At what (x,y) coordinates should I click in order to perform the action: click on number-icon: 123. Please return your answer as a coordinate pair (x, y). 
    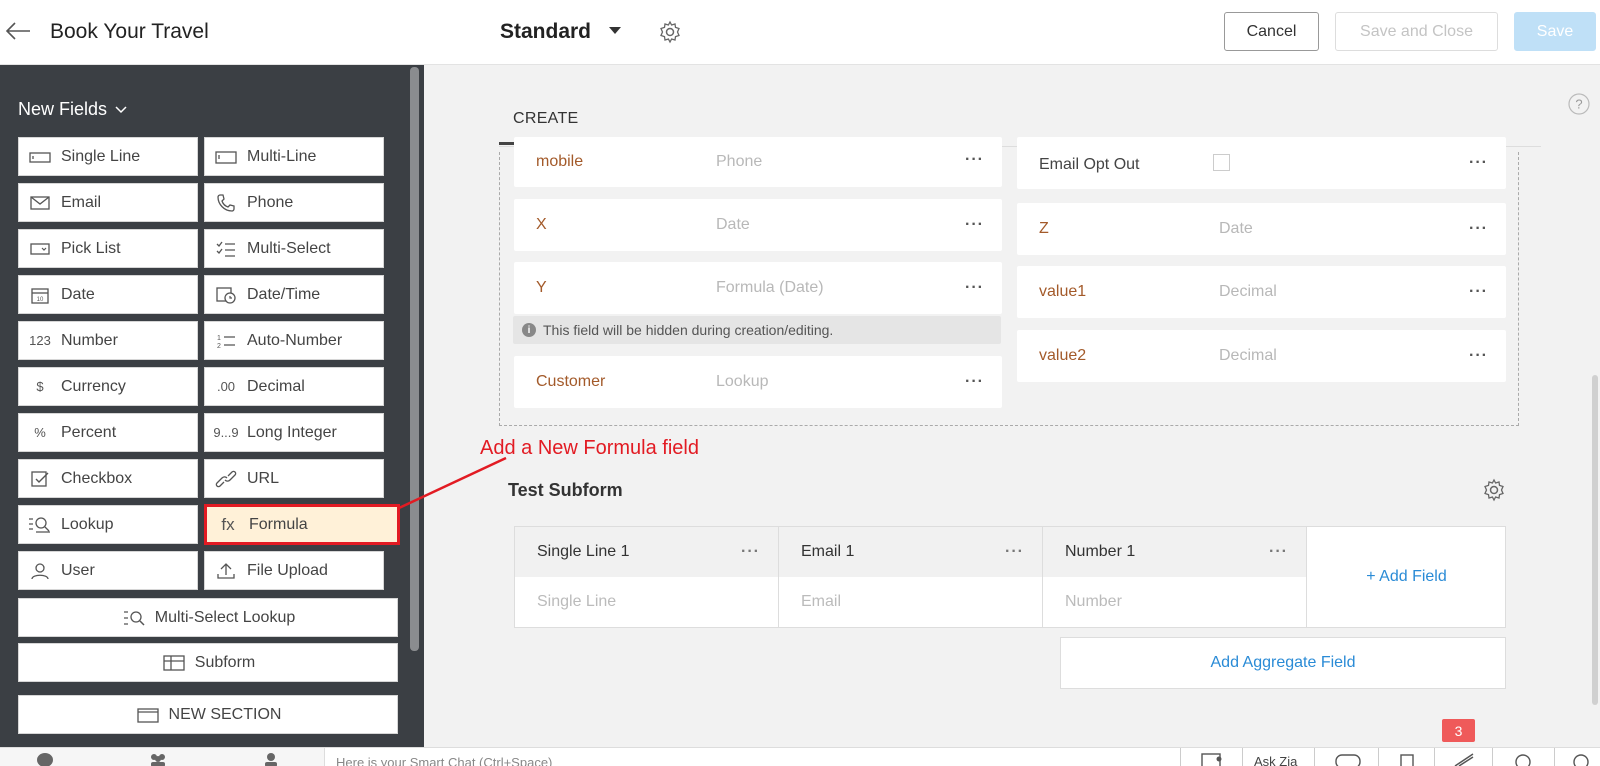
    Looking at the image, I should click on (40, 340).